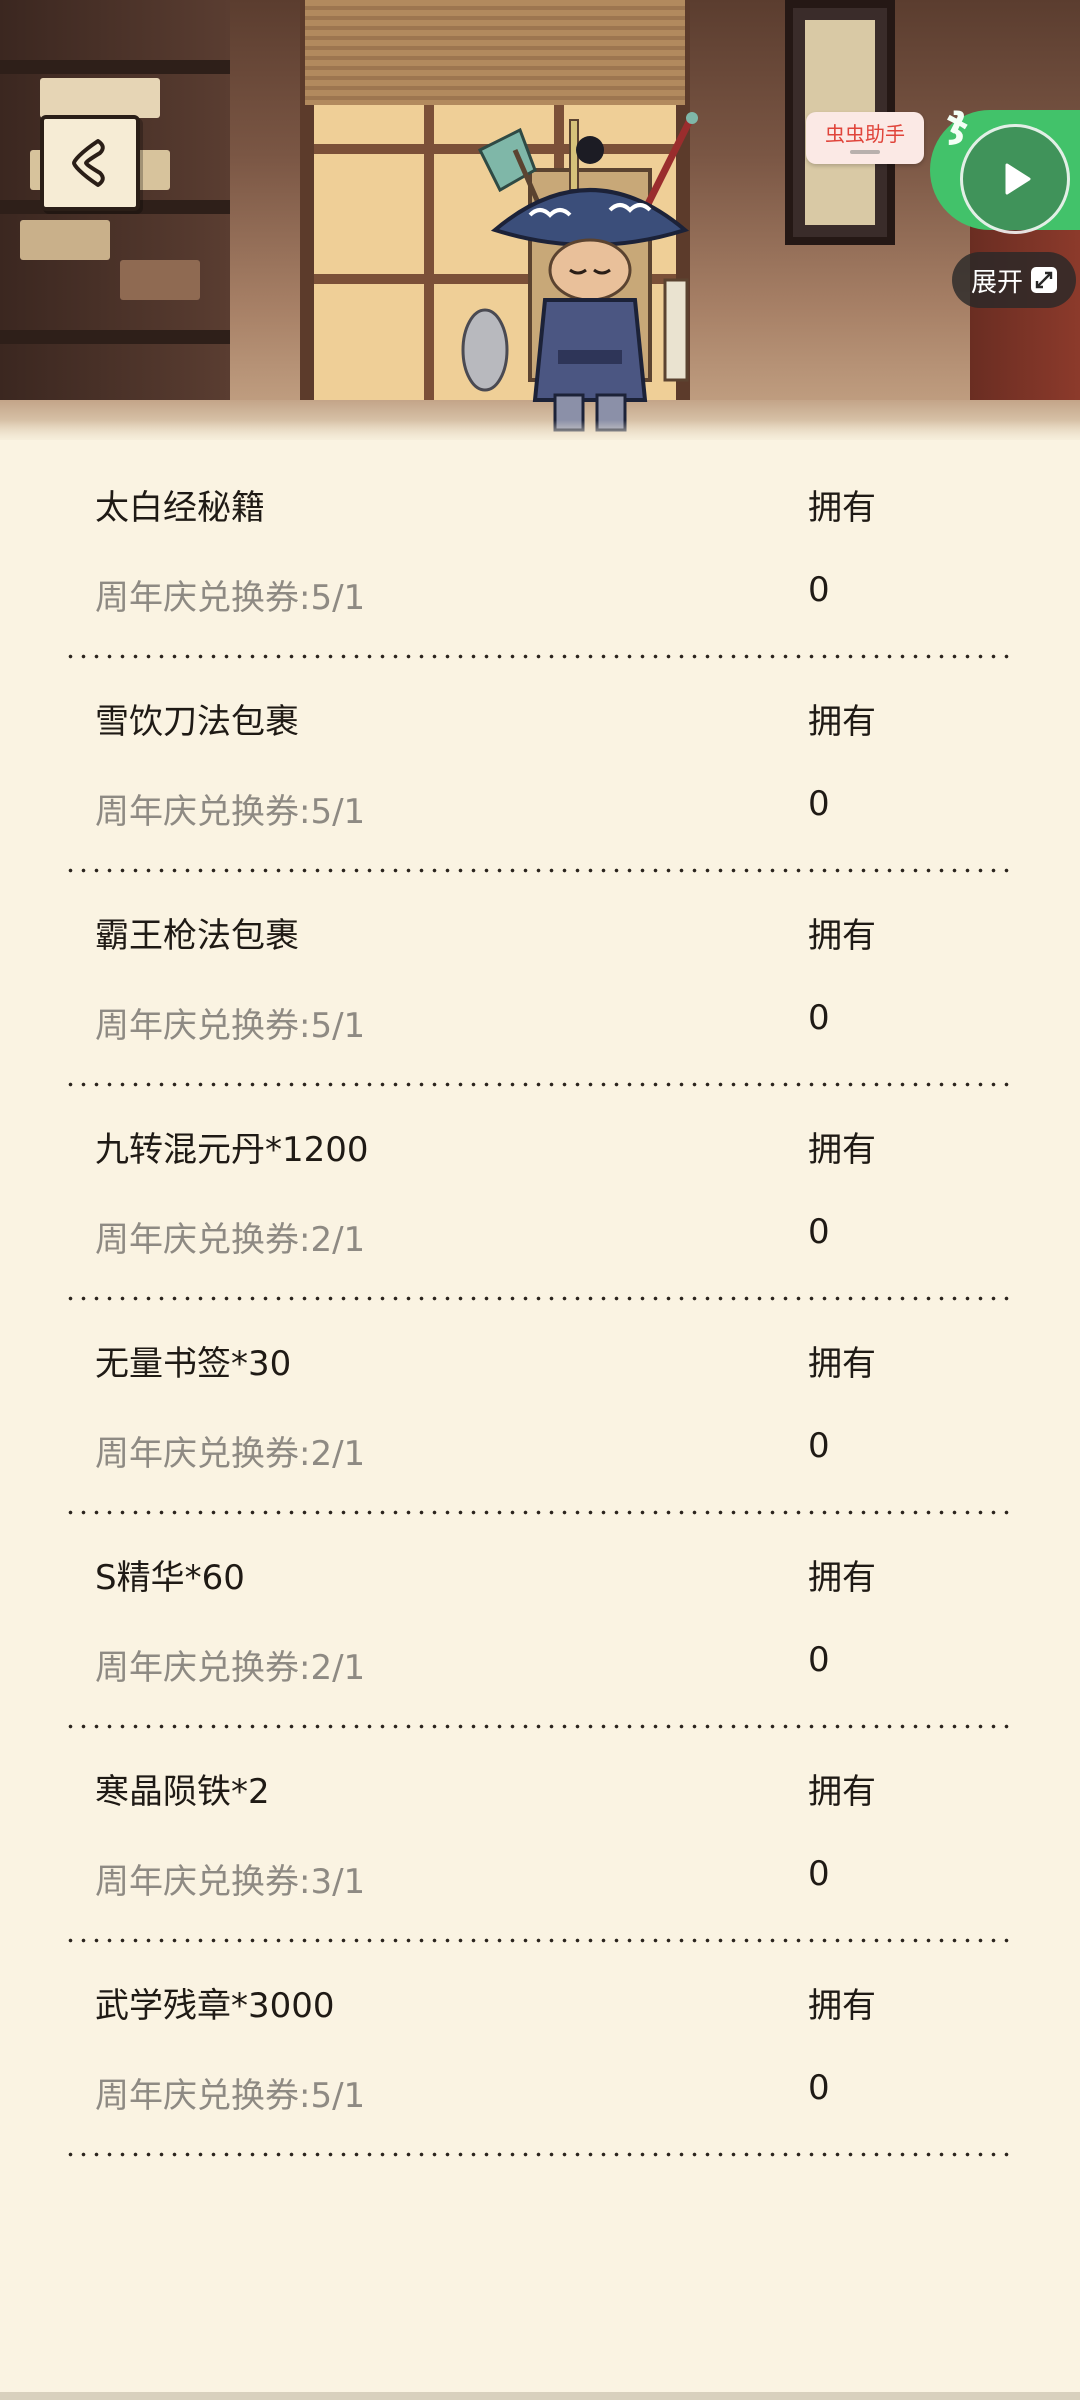 The image size is (1080, 2400). Describe the element at coordinates (958, 120) in the screenshot. I see `helper-badge-glyph: ჯ` at that location.